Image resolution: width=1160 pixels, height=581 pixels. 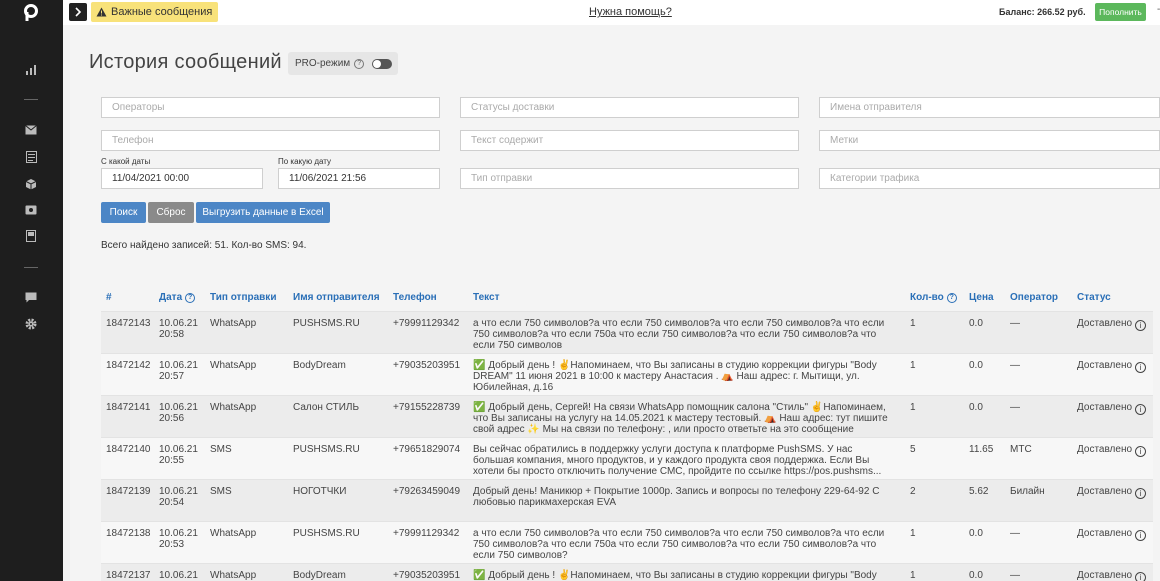 I want to click on row-date: 10.06.21 20:54, so click(x=178, y=497).